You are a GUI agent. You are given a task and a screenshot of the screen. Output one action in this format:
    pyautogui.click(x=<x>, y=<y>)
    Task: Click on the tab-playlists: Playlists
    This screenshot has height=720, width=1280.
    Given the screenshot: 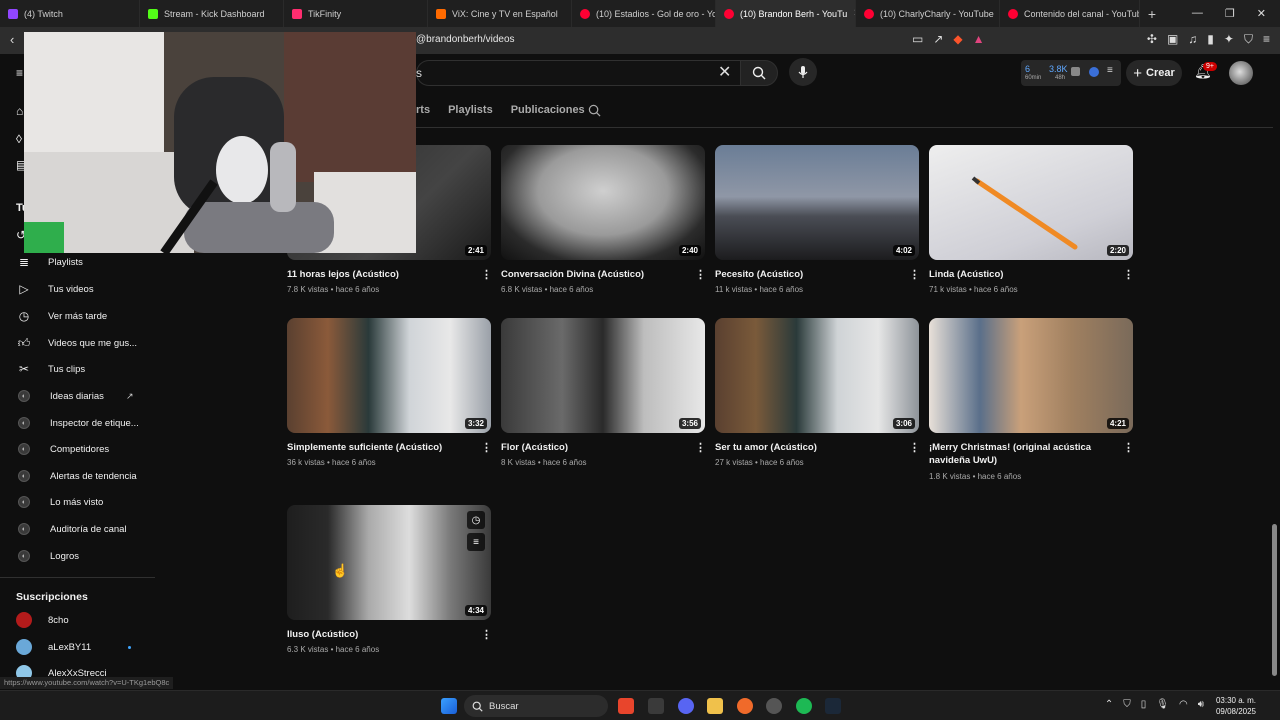 What is the action you would take?
    pyautogui.click(x=470, y=110)
    